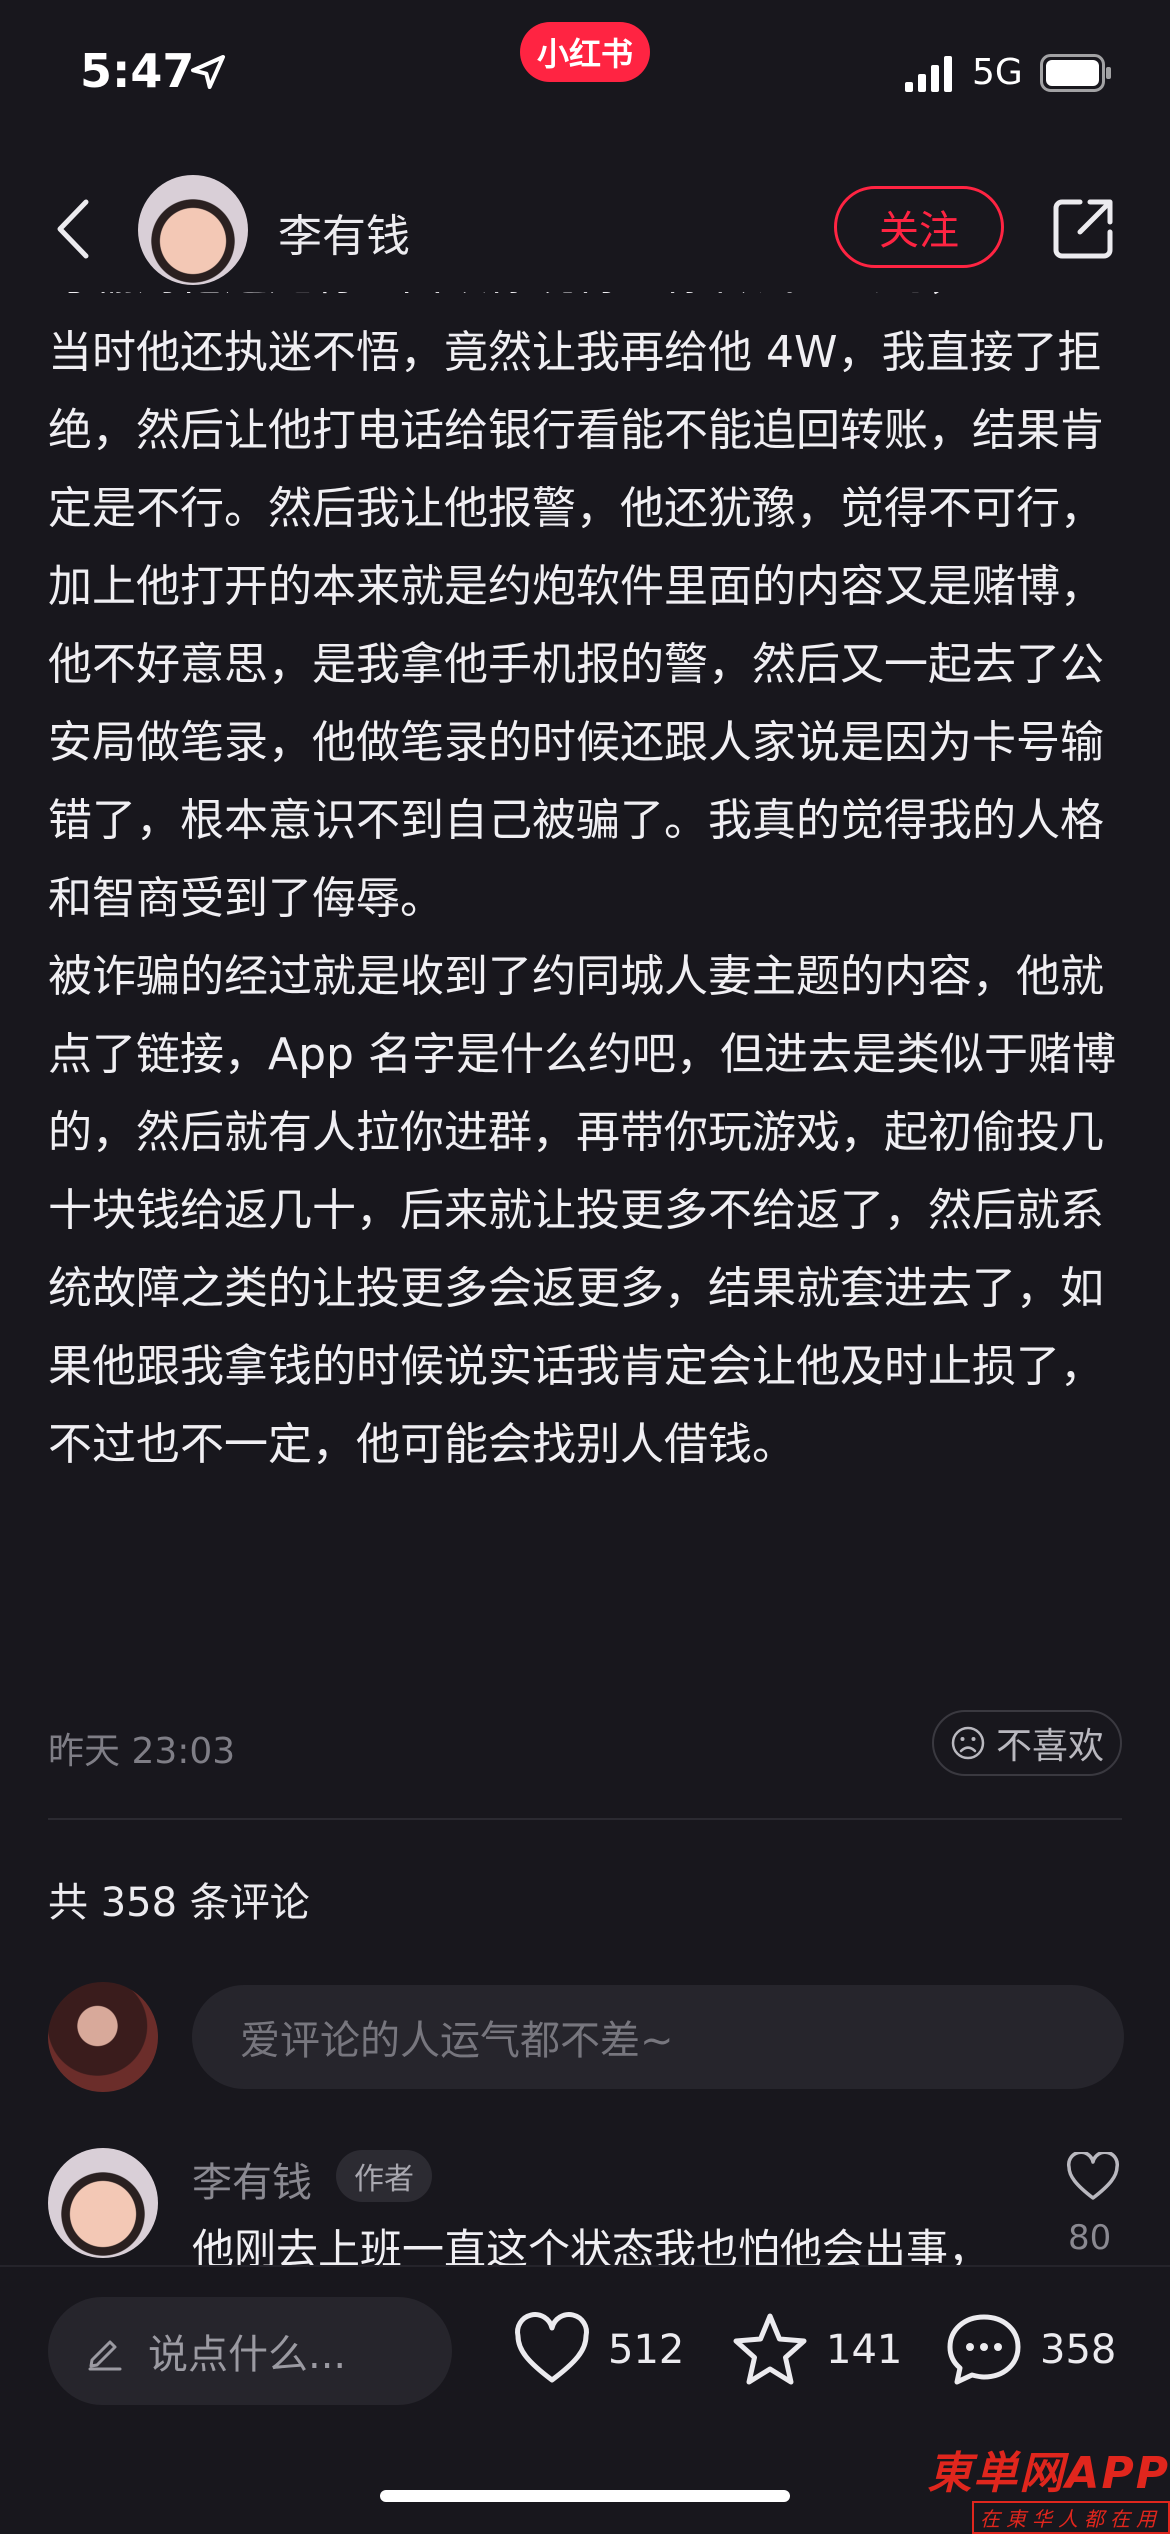 The height and width of the screenshot is (2534, 1170). What do you see at coordinates (997, 72) in the screenshot?
I see `network-type: 5G` at bounding box center [997, 72].